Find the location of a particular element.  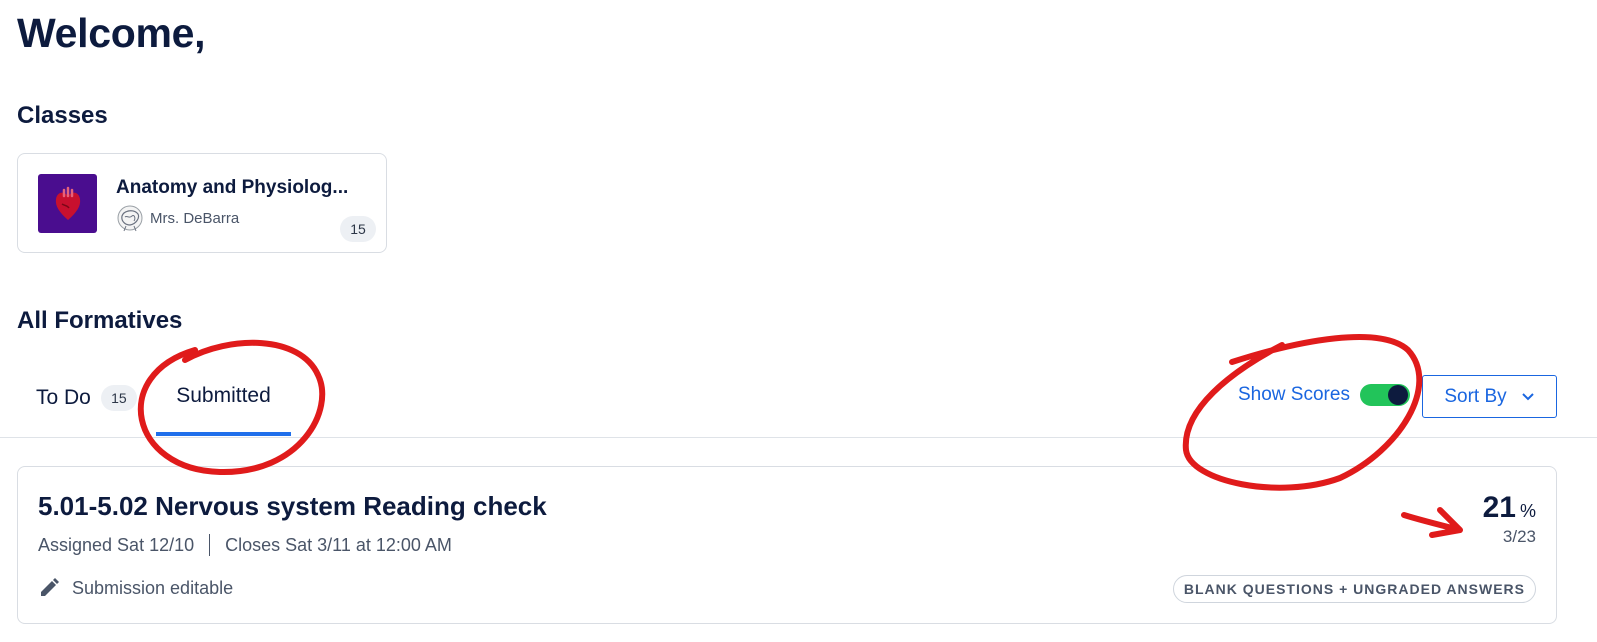

teacher-name: Mrs. DeBarra is located at coordinates (195, 218).